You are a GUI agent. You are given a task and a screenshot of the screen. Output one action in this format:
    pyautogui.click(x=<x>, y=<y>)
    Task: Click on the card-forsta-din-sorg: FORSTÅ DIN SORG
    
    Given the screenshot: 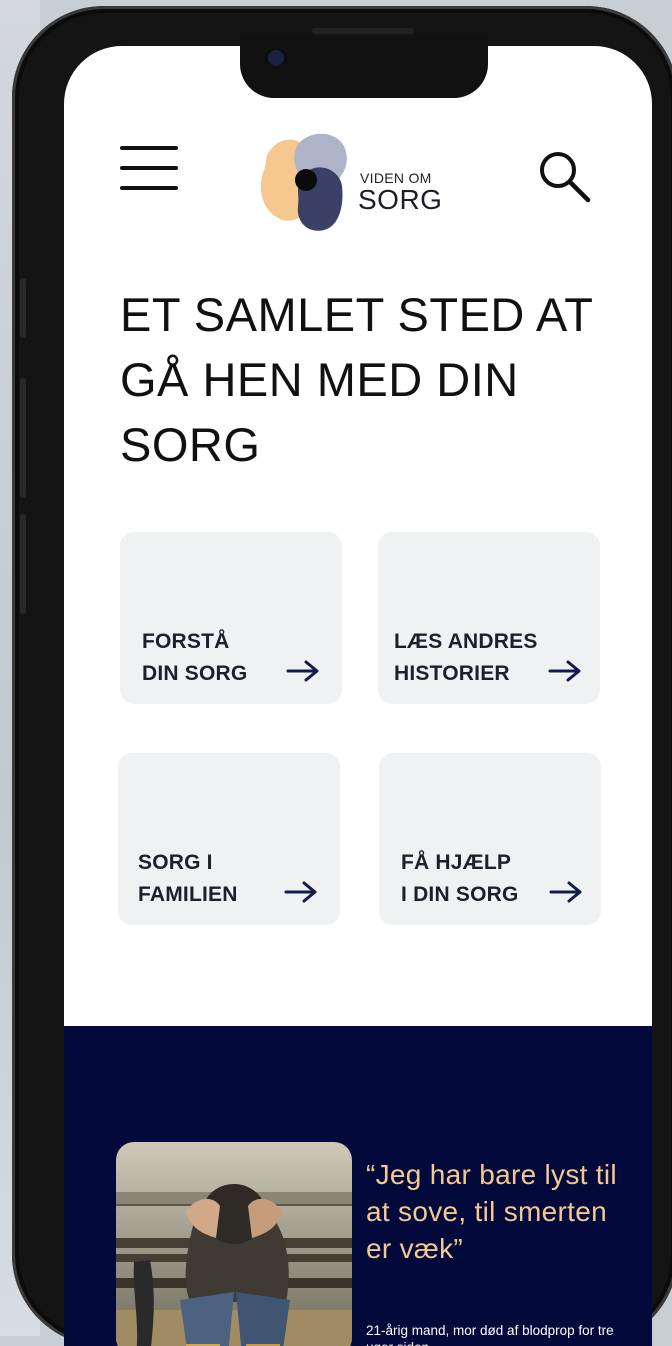 What is the action you would take?
    pyautogui.click(x=231, y=618)
    